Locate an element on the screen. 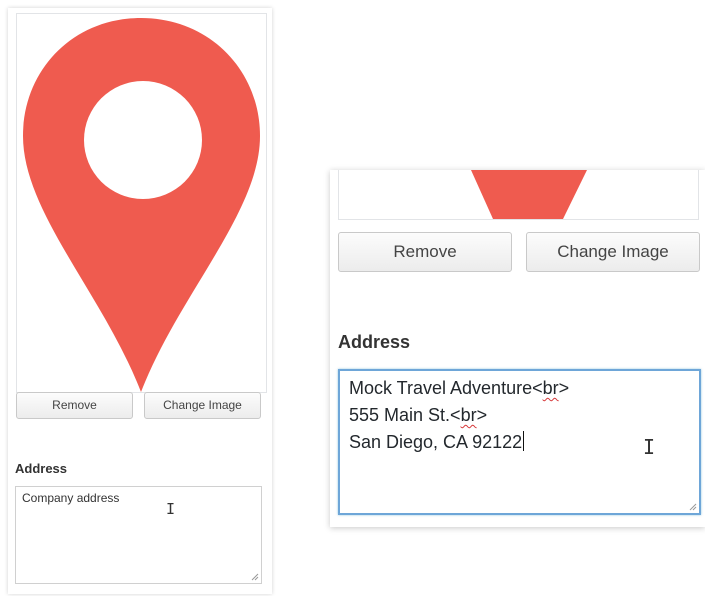 This screenshot has width=705, height=596. text-caret is located at coordinates (524, 441).